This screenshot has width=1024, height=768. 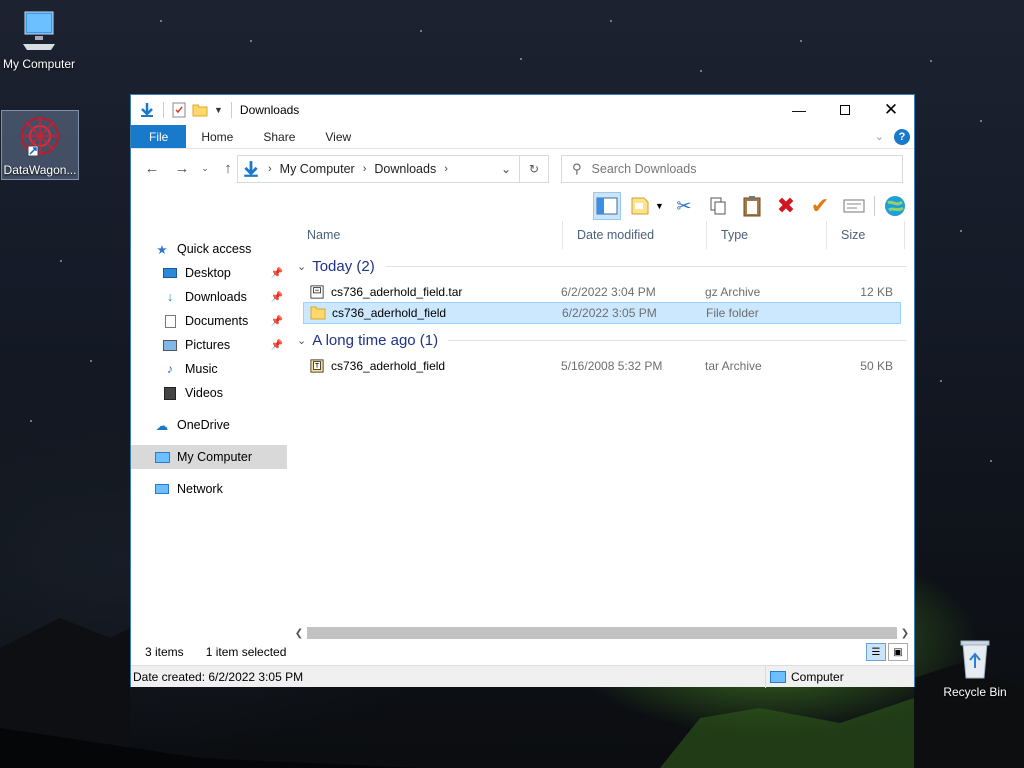 I want to click on paste-button, so click(x=752, y=206).